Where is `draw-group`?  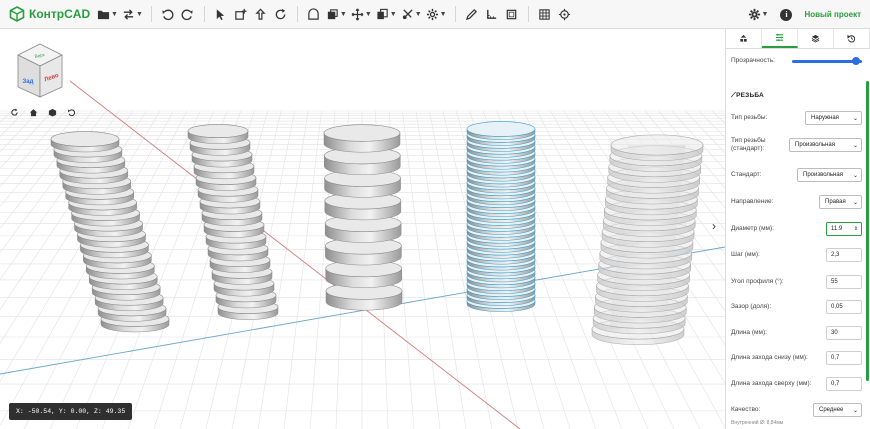 draw-group is located at coordinates (492, 14).